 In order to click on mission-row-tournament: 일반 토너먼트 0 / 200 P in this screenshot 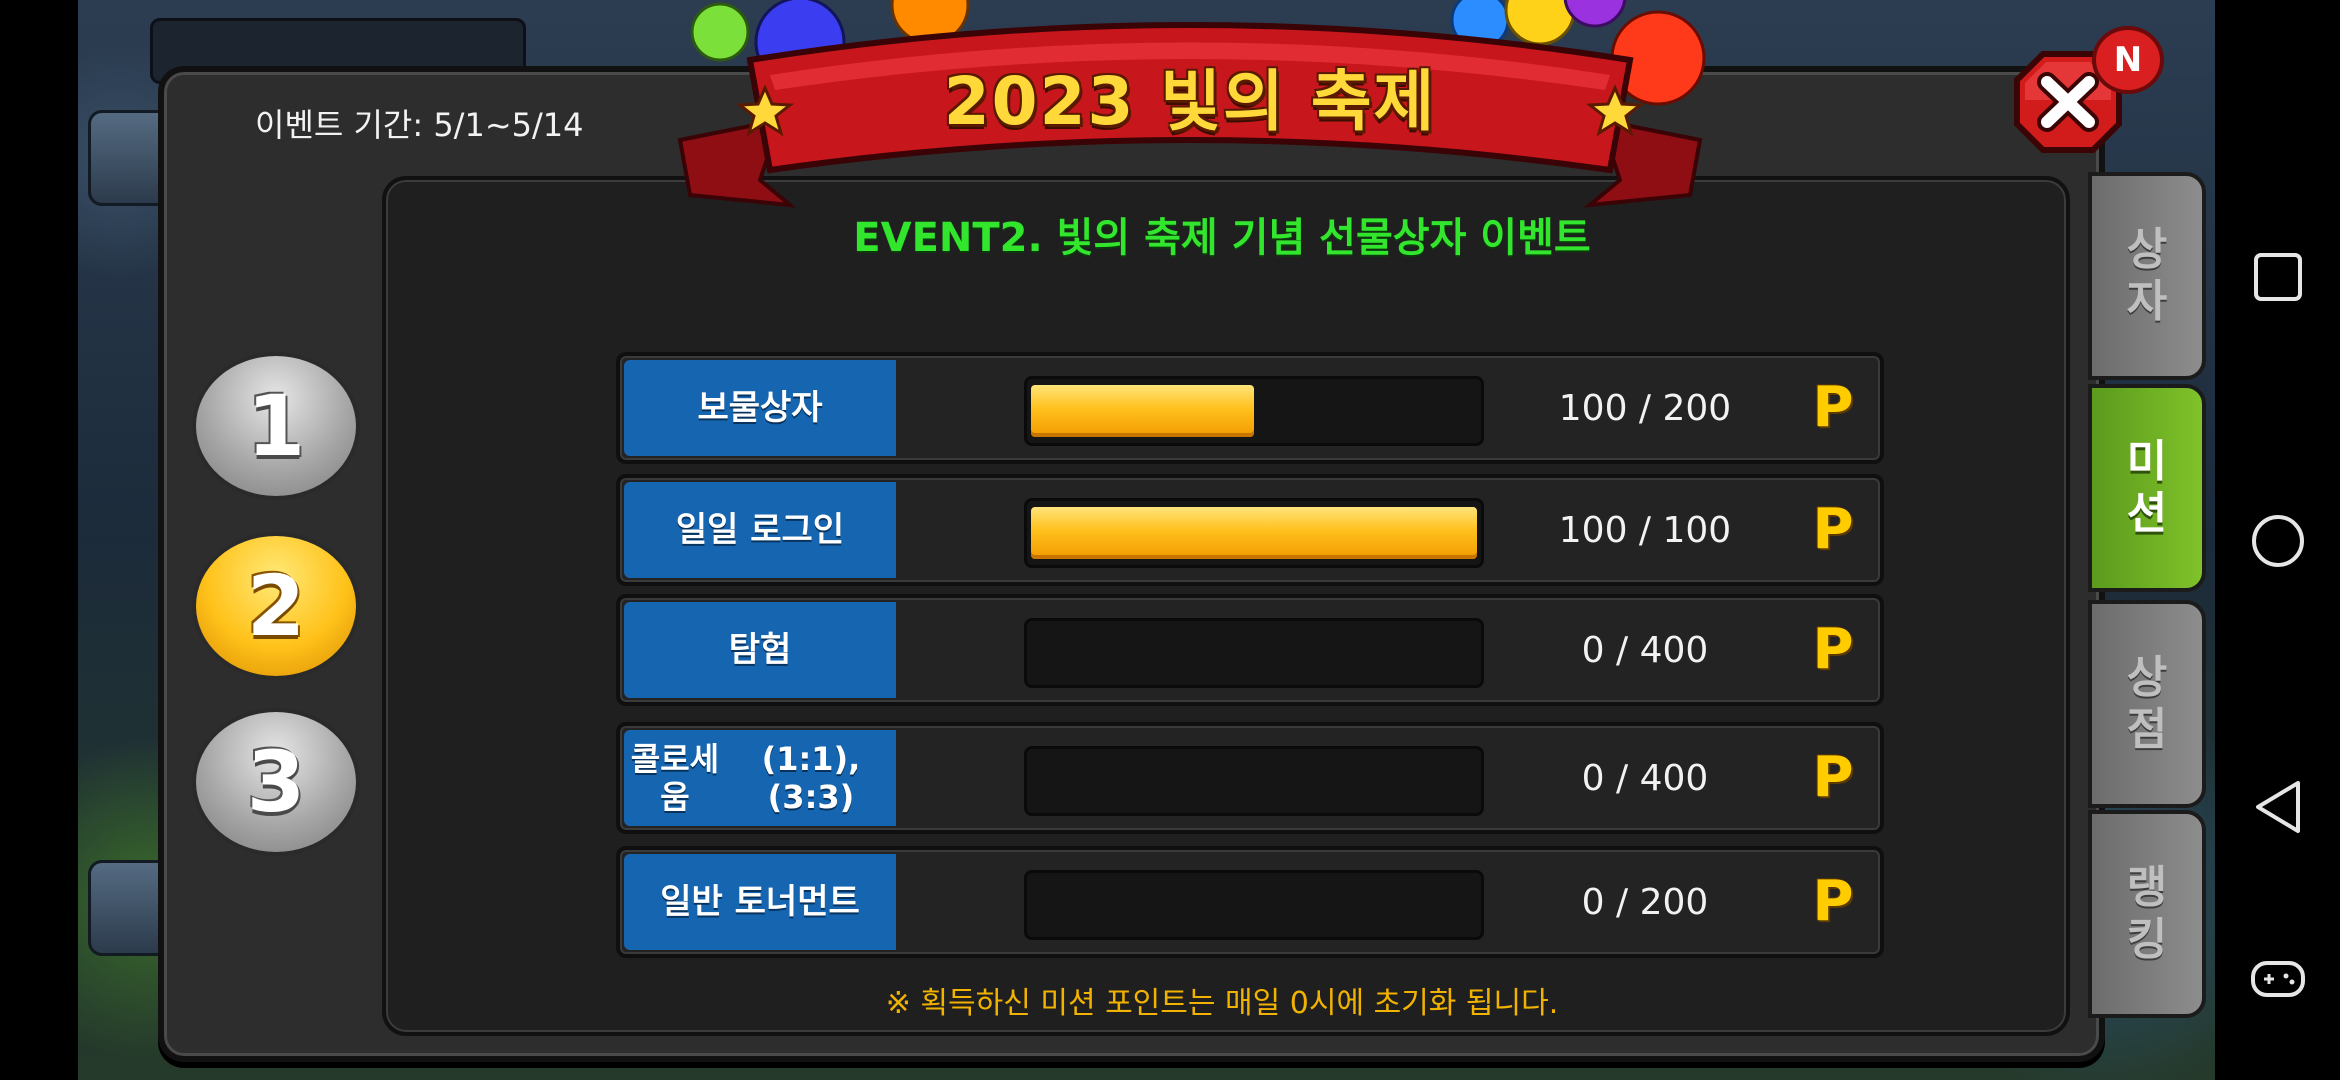, I will do `click(1250, 902)`.